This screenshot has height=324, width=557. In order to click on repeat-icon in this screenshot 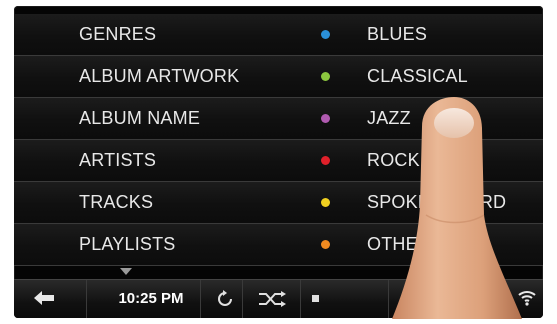, I will do `click(225, 298)`.